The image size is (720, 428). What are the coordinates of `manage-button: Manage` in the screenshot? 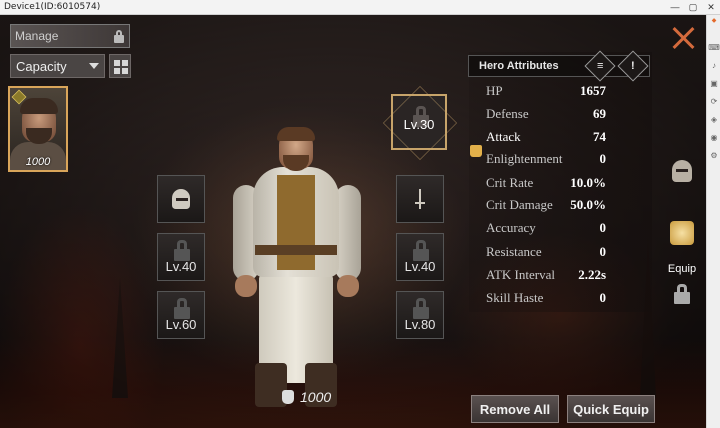 It's located at (70, 36).